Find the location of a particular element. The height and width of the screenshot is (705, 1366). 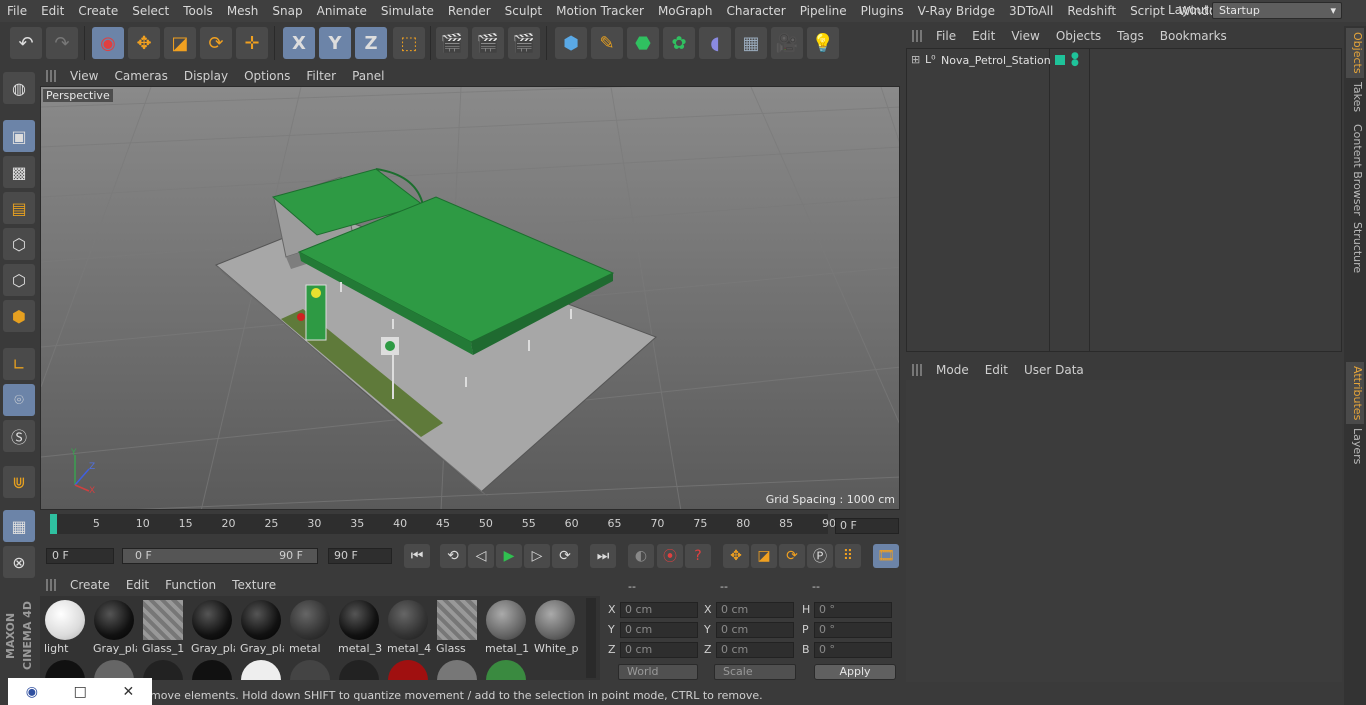

object-manager-grip-icon is located at coordinates (918, 36).